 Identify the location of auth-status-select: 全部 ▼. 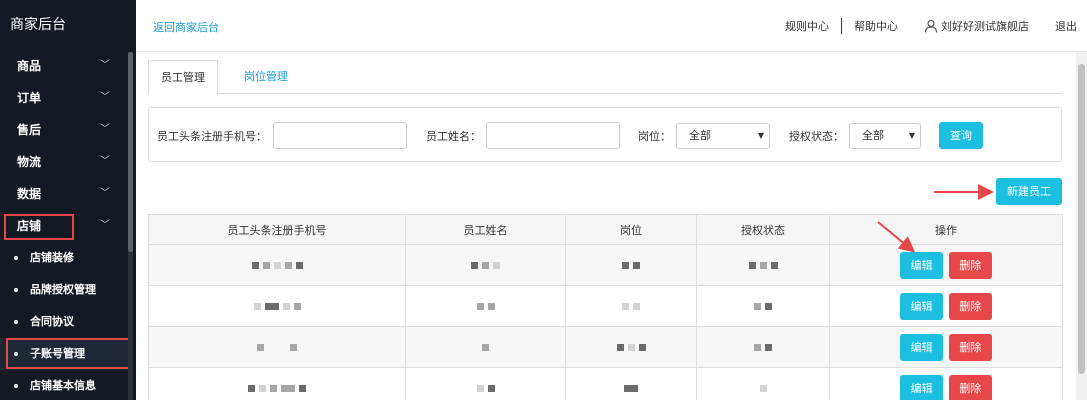
(885, 136).